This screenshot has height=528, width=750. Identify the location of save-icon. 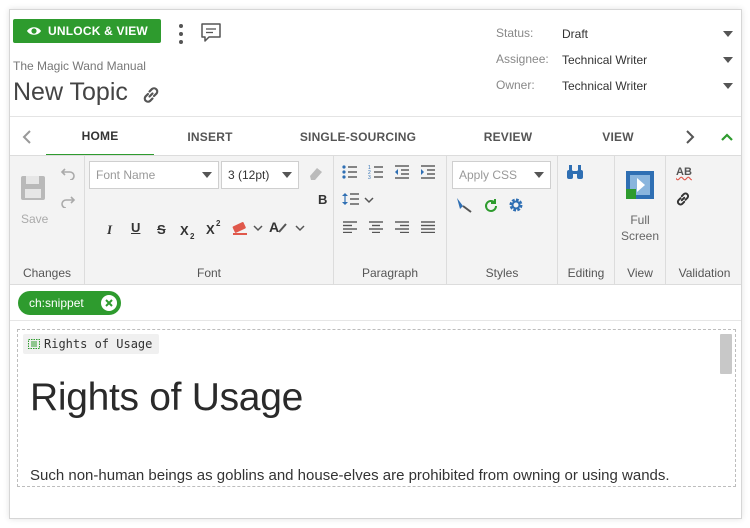
(33, 188).